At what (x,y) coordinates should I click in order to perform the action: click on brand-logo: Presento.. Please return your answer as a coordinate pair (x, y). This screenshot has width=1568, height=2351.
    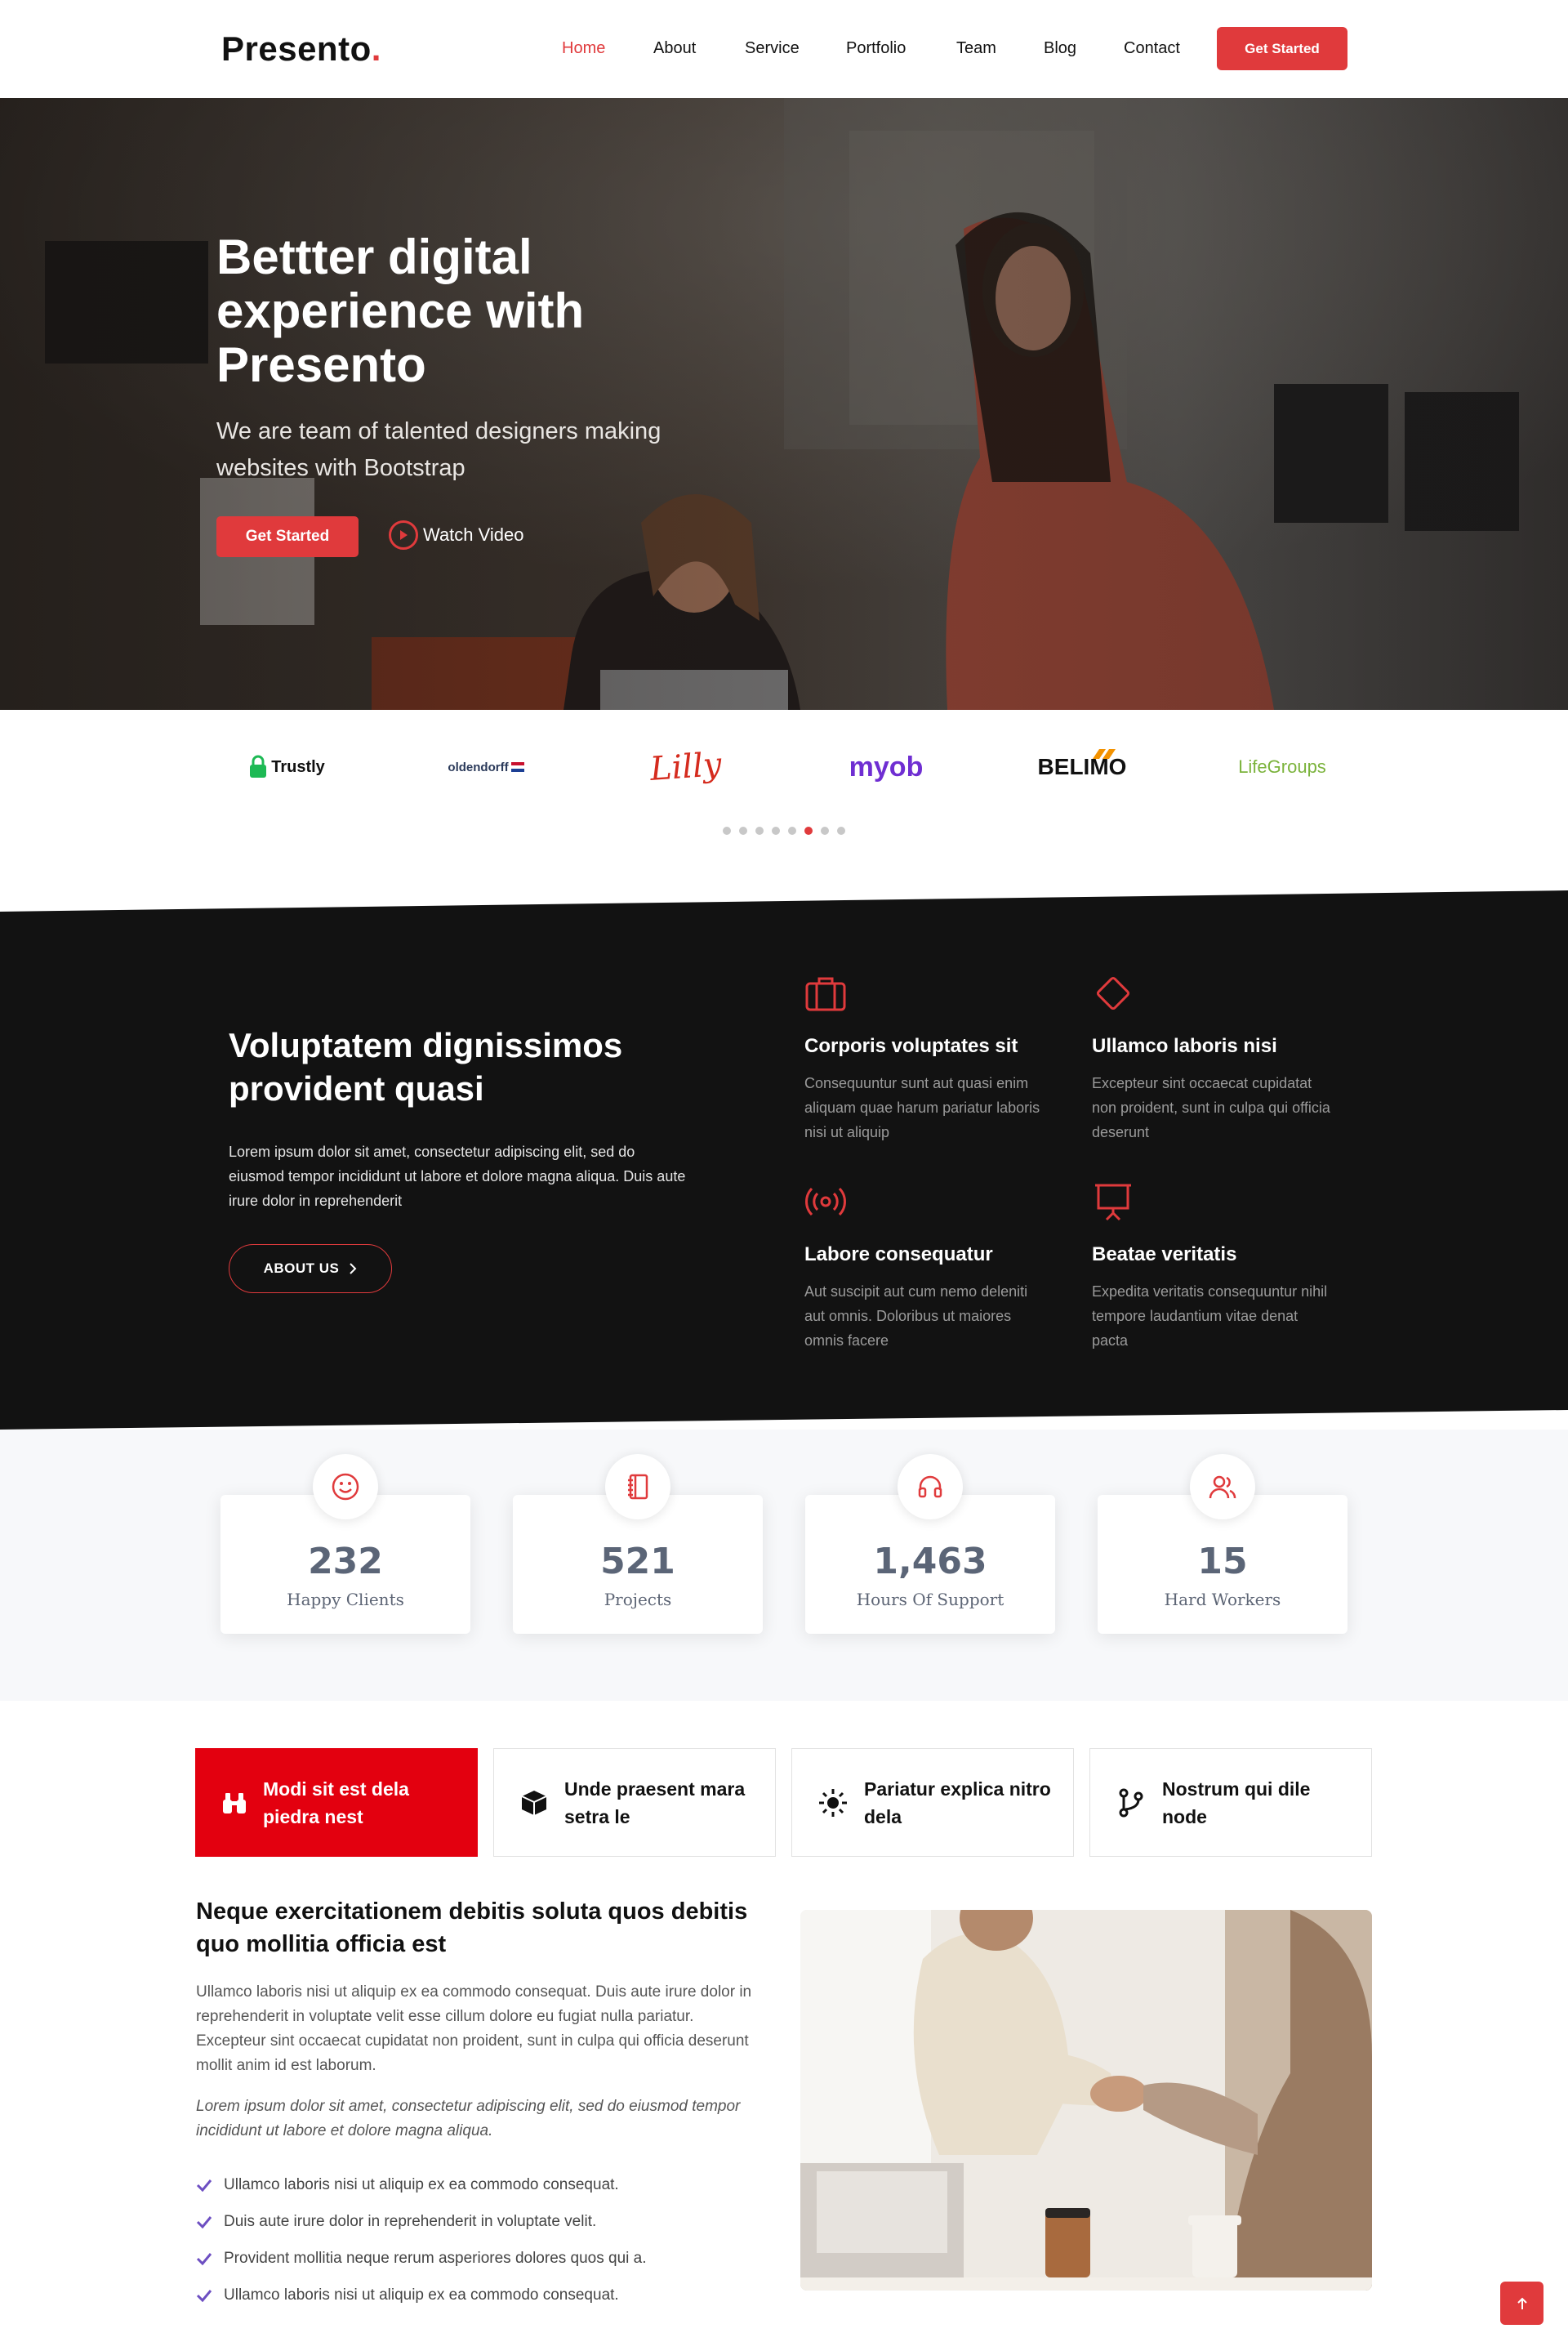
    Looking at the image, I should click on (301, 49).